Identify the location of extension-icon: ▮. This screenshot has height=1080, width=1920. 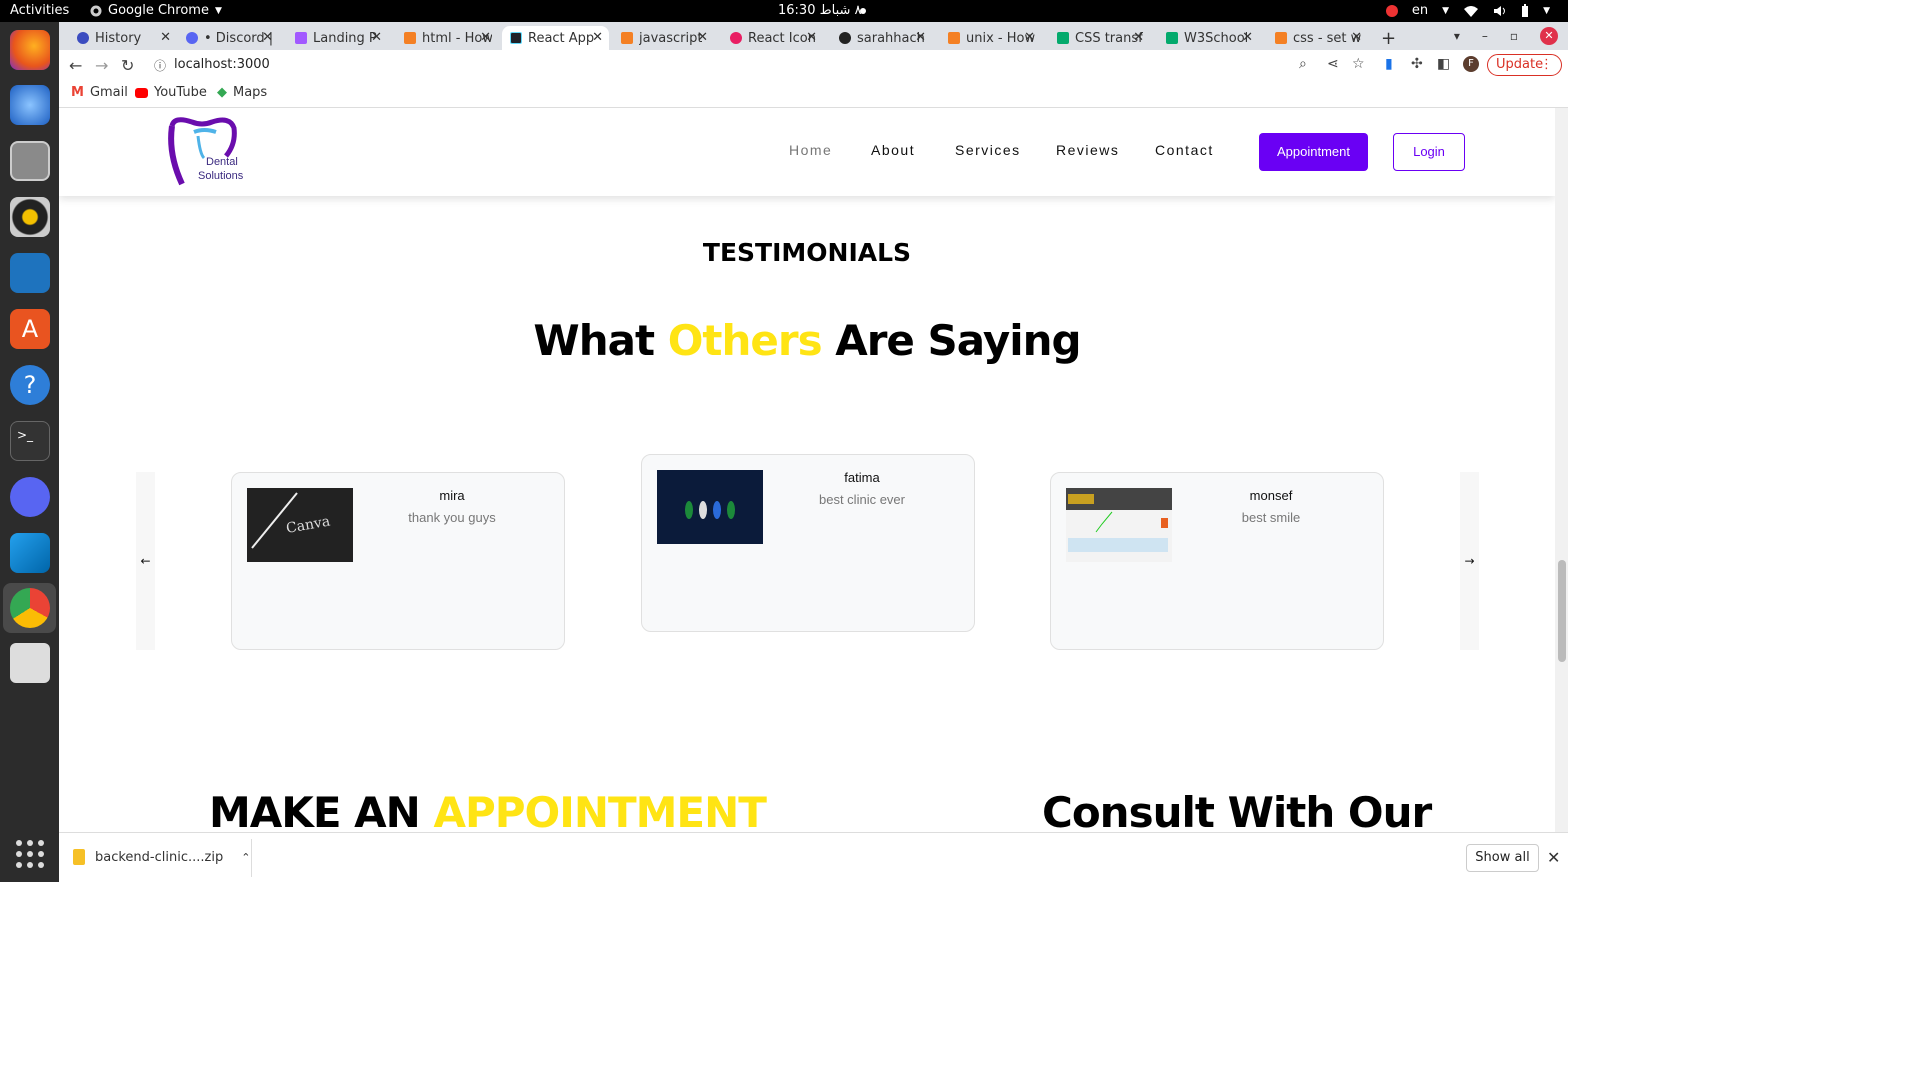
(1389, 64).